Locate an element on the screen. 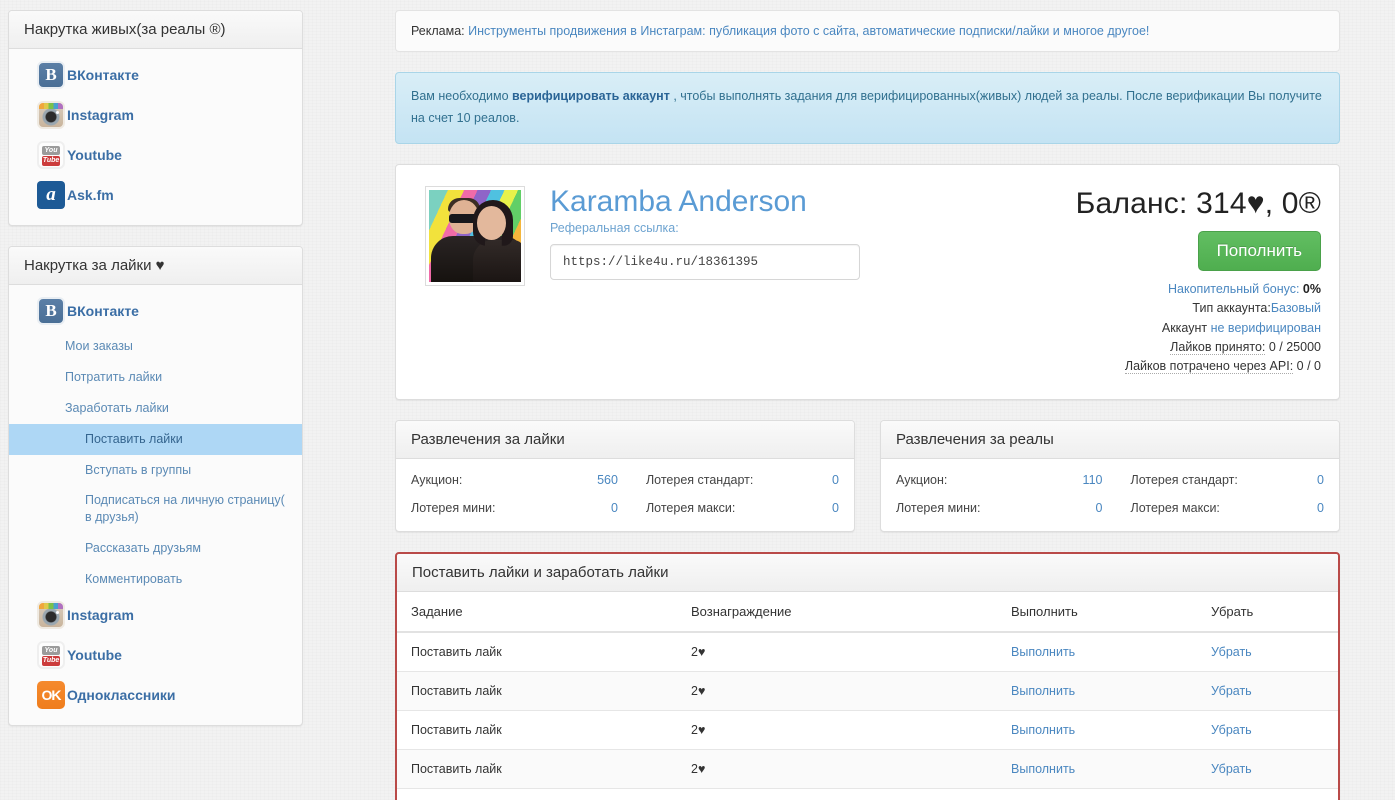 The height and width of the screenshot is (800, 1395). sidebar-item-odnoklassniki: OK Одноклассники is located at coordinates (155, 695).